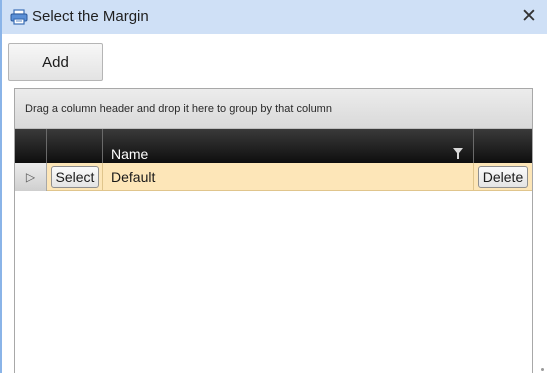 Image resolution: width=547 pixels, height=373 pixels. What do you see at coordinates (503, 146) in the screenshot?
I see `header-delete-column` at bounding box center [503, 146].